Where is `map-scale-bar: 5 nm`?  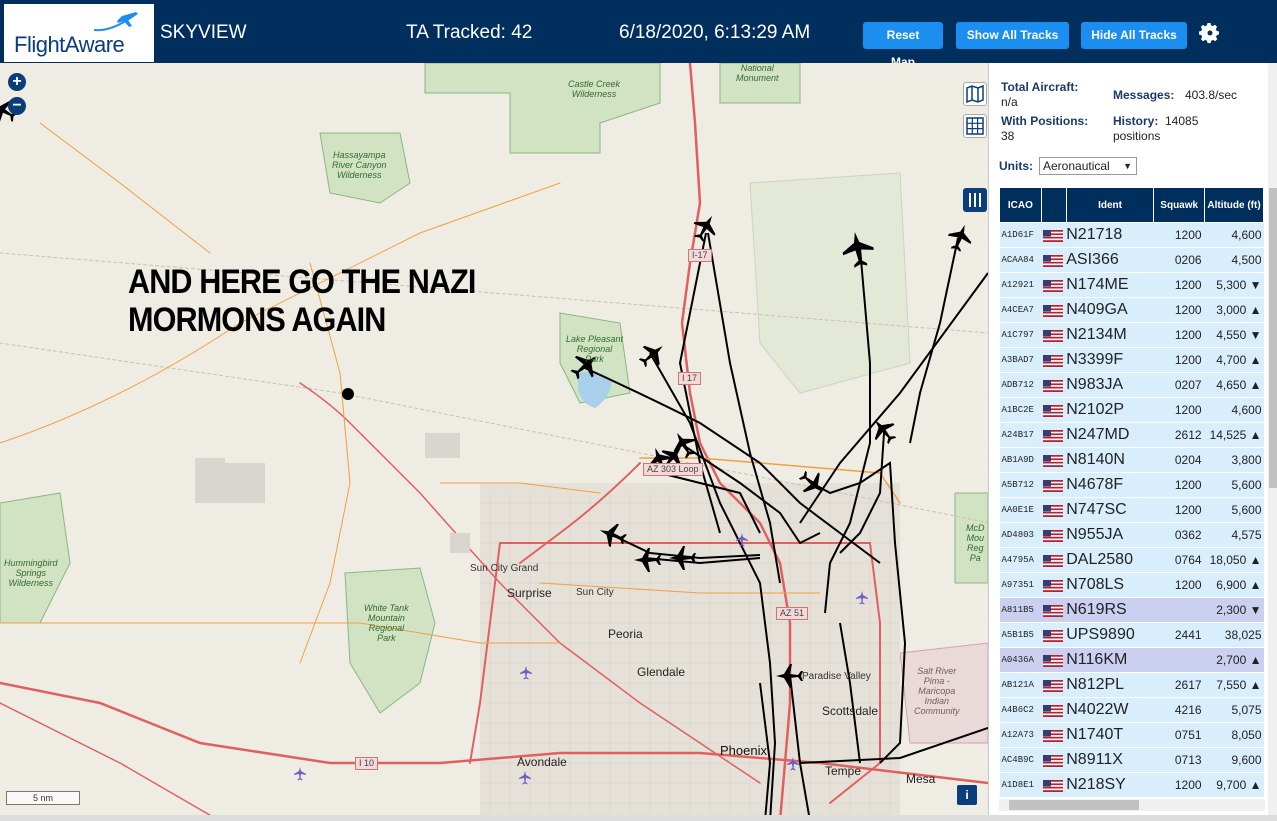
map-scale-bar: 5 nm is located at coordinates (43, 798).